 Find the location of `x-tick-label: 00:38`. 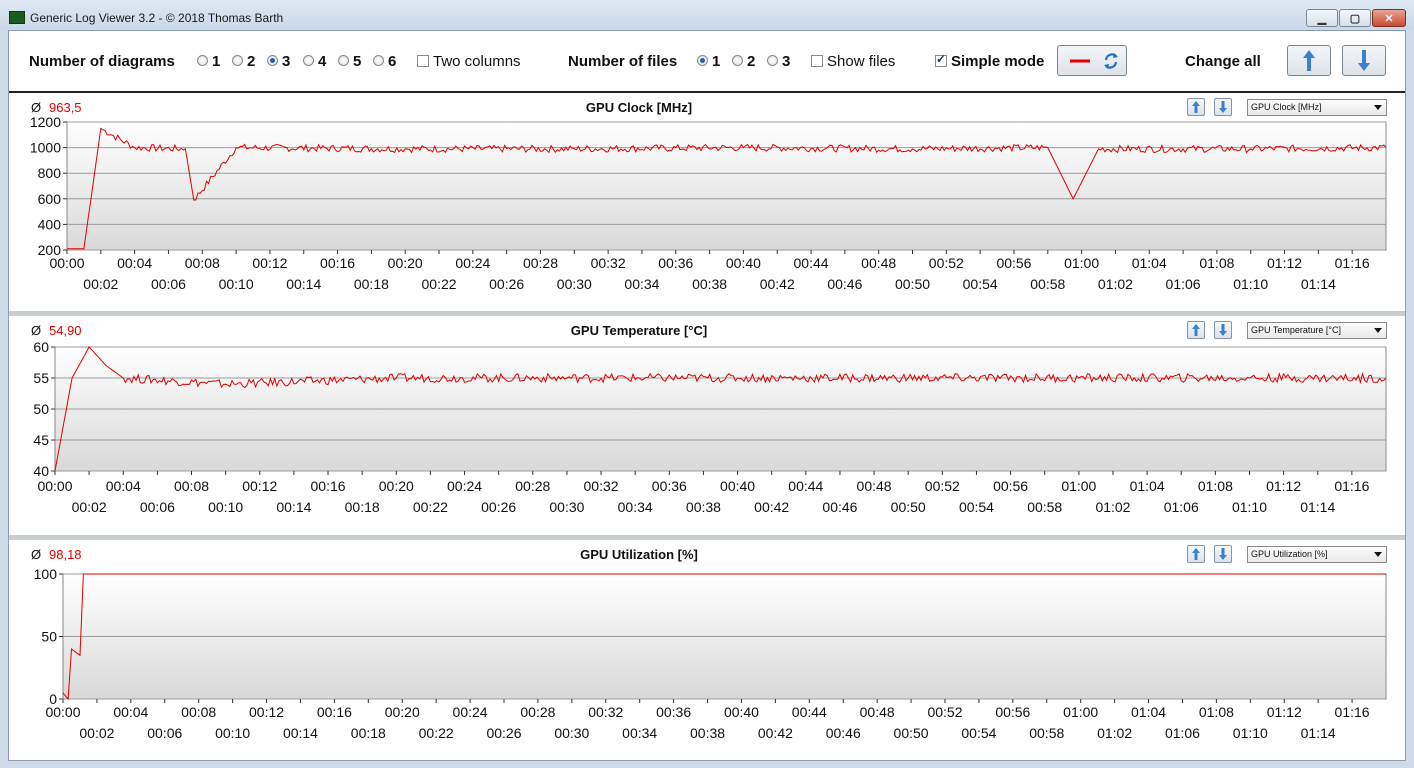

x-tick-label: 00:38 is located at coordinates (709, 284).